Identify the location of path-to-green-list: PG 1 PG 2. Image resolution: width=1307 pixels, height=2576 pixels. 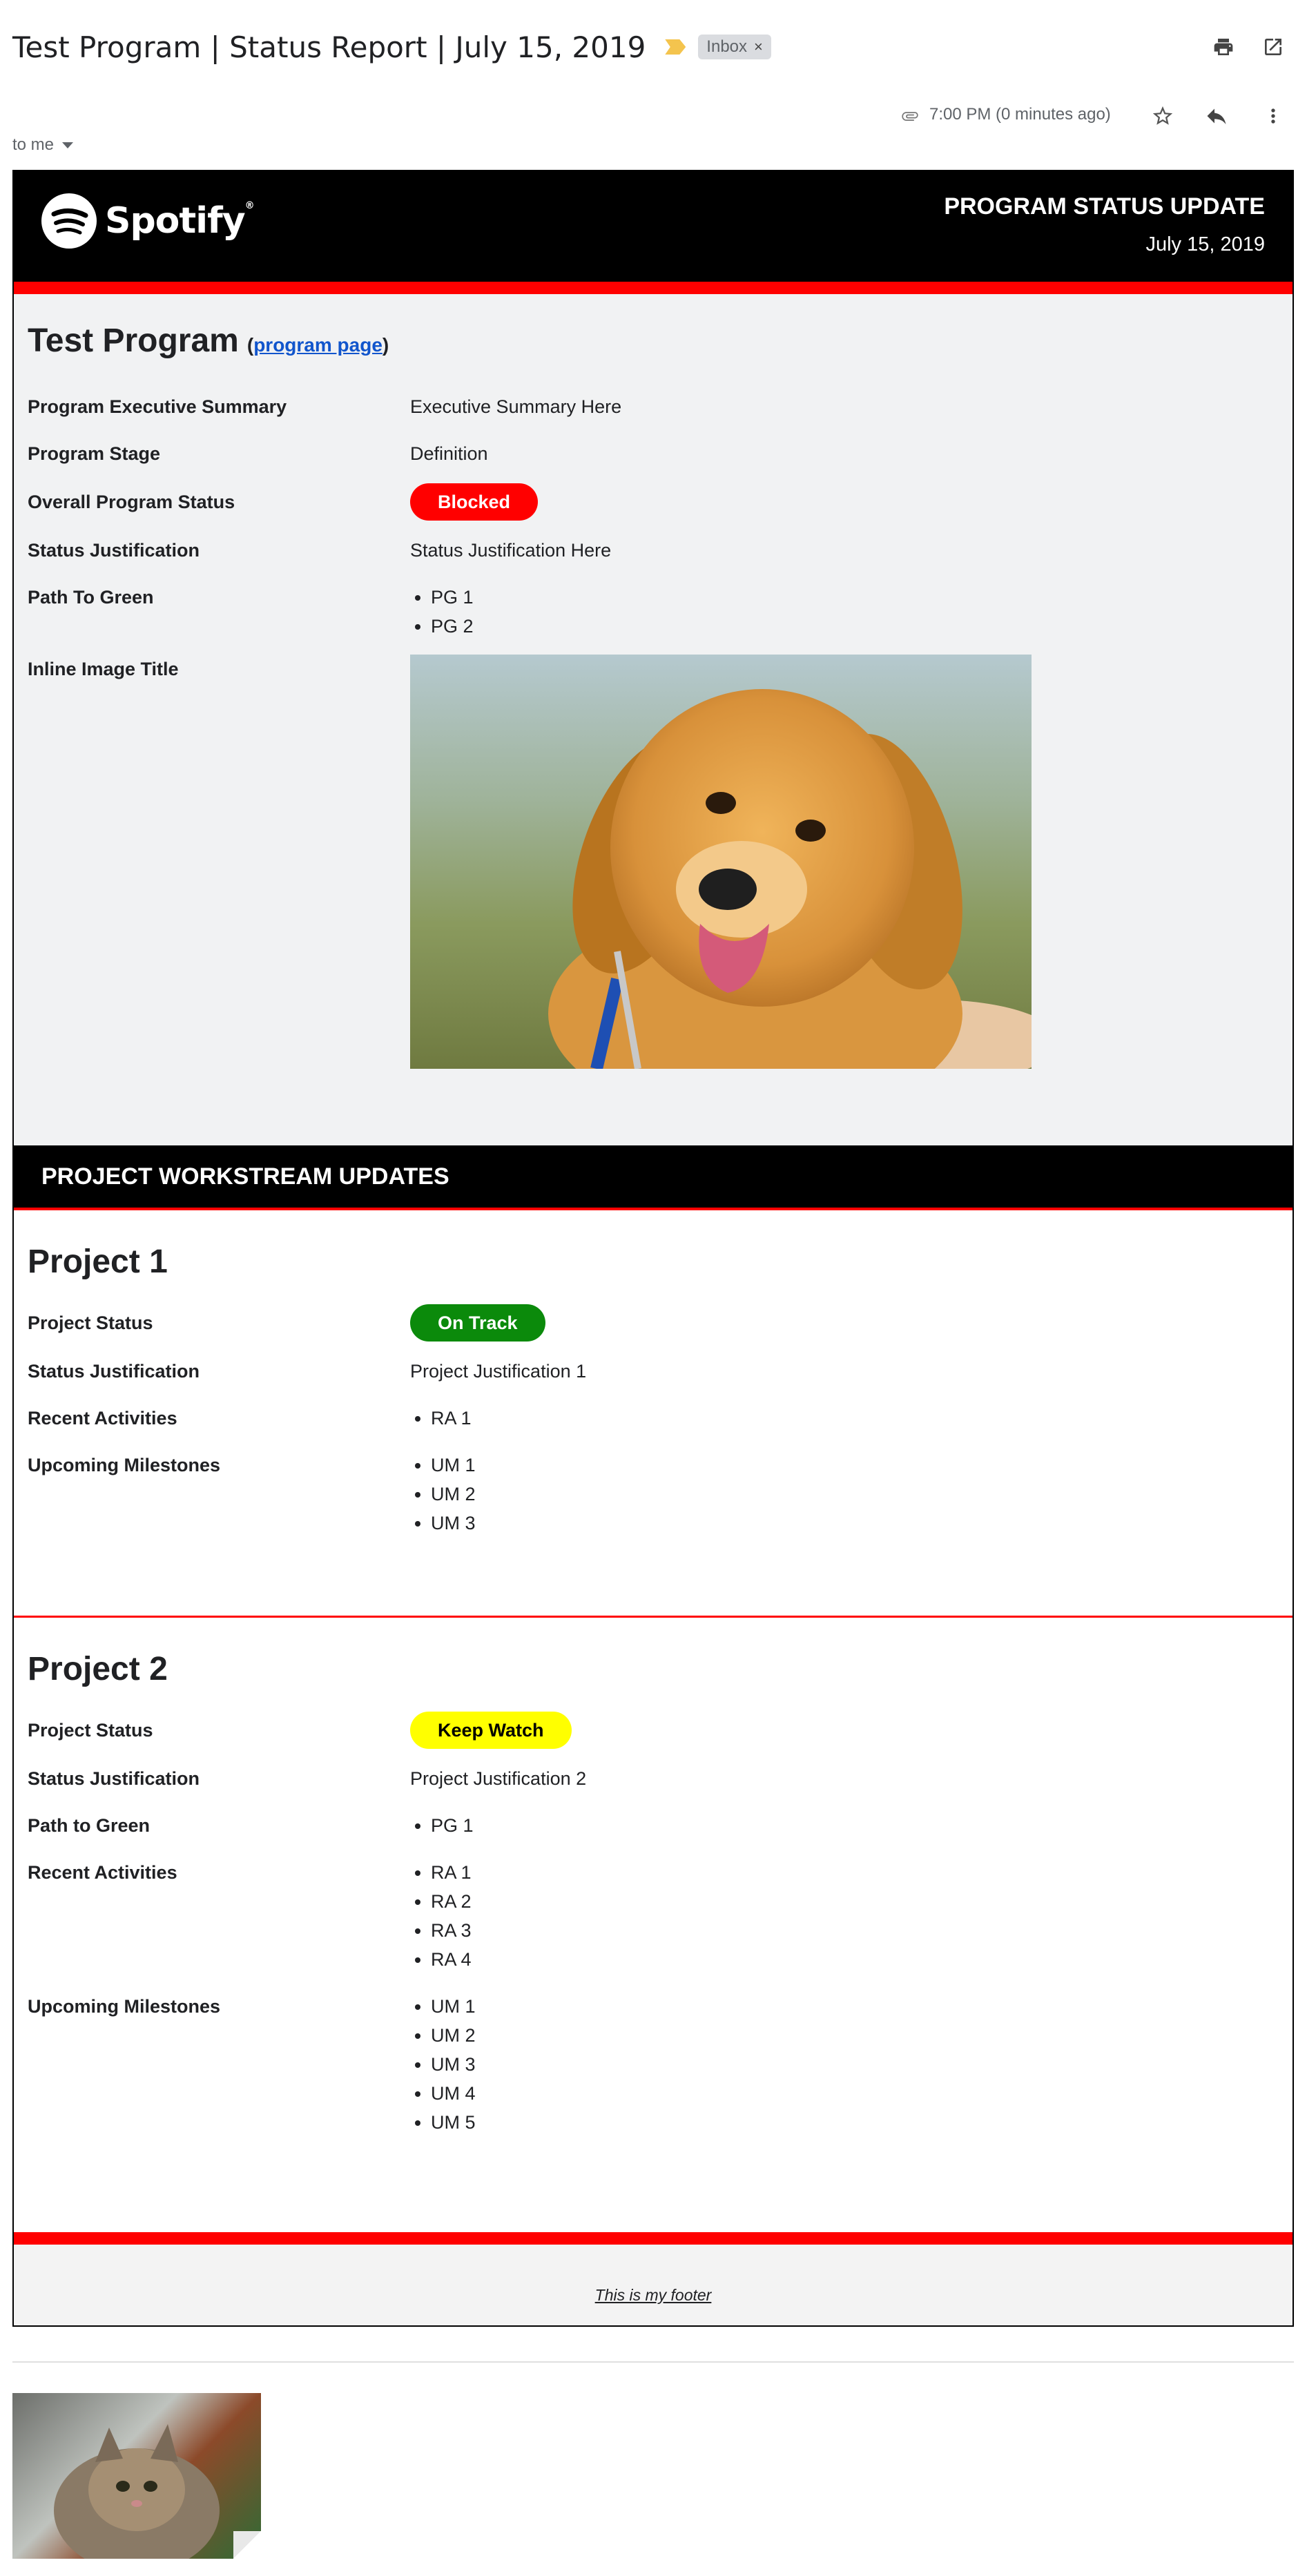
(442, 612).